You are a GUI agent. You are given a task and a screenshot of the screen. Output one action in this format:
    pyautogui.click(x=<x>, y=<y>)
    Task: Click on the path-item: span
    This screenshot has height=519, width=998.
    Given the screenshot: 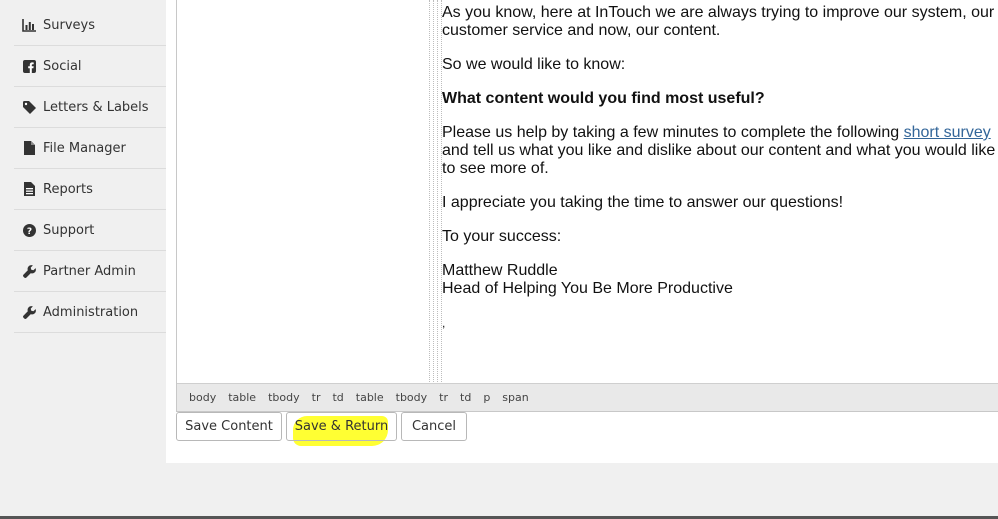 What is the action you would take?
    pyautogui.click(x=515, y=397)
    